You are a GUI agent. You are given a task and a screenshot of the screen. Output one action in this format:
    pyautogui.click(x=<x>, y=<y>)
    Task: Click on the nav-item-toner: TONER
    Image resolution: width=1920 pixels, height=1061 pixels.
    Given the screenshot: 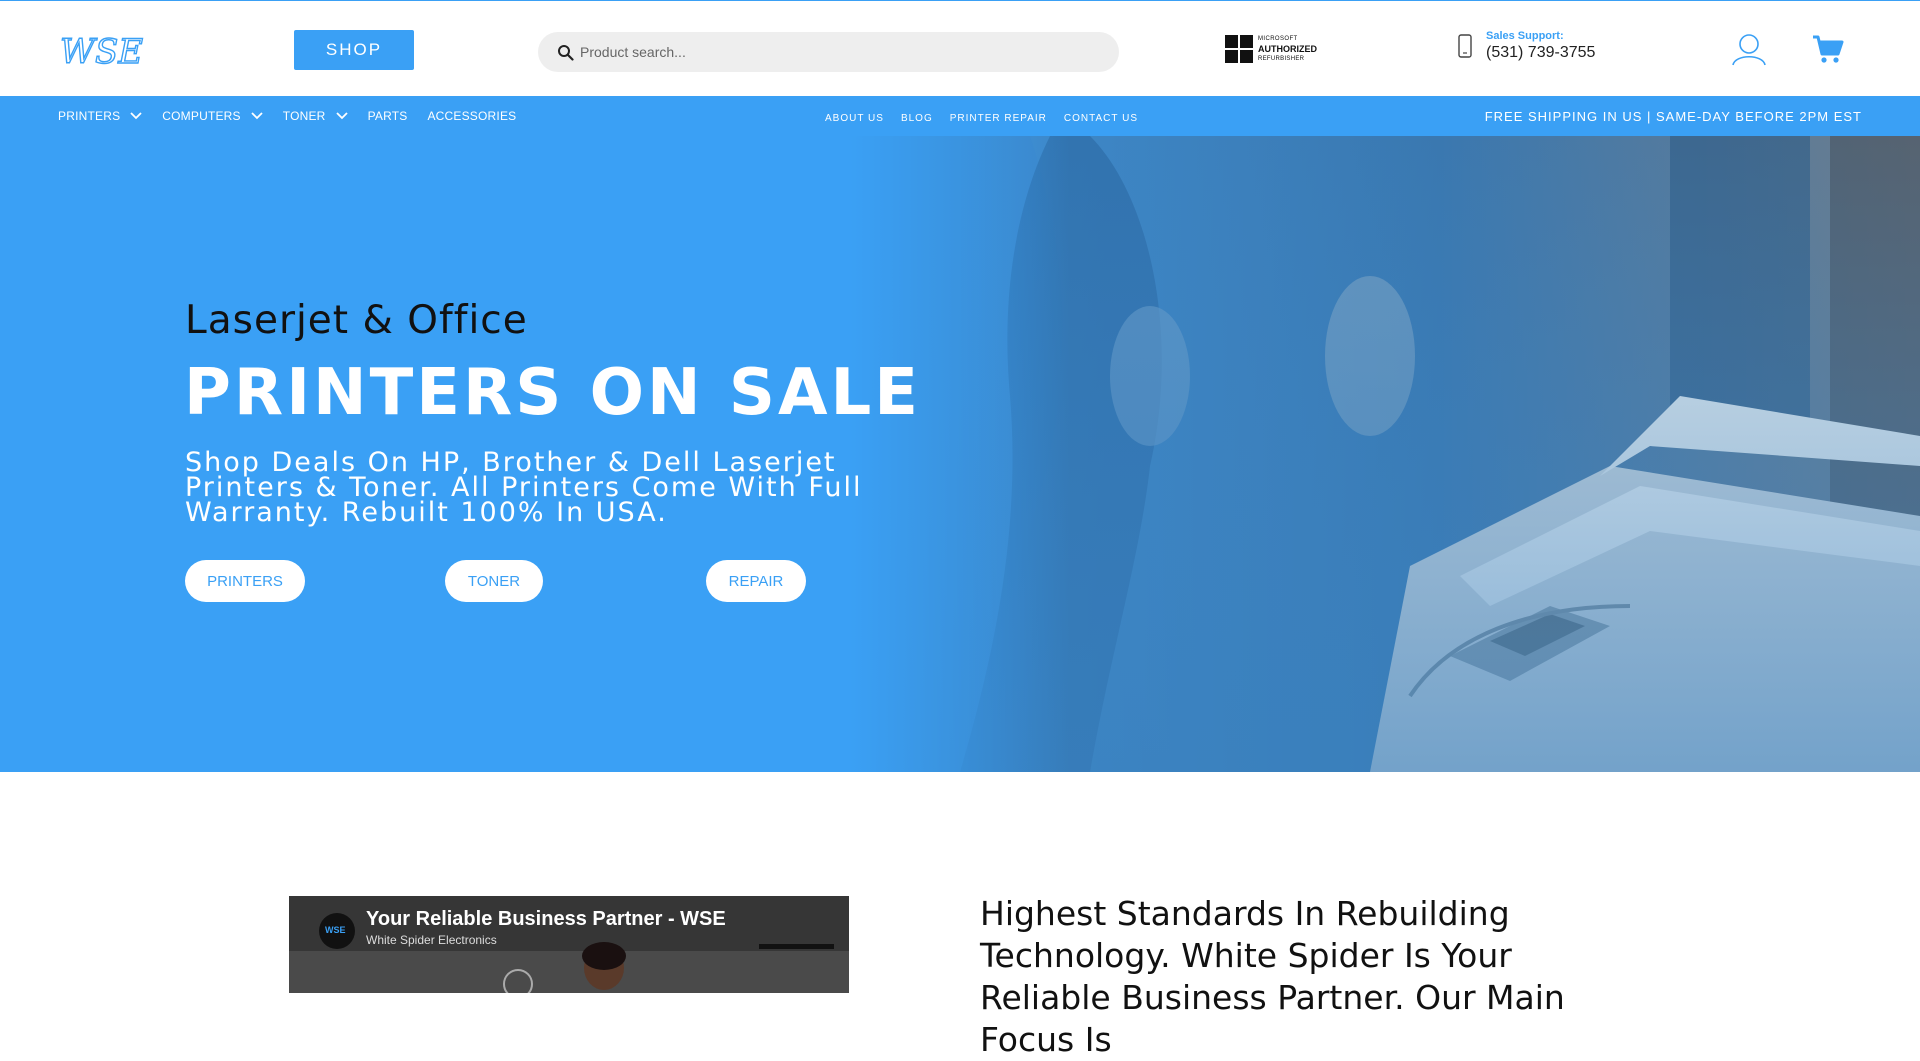 What is the action you would take?
    pyautogui.click(x=315, y=116)
    